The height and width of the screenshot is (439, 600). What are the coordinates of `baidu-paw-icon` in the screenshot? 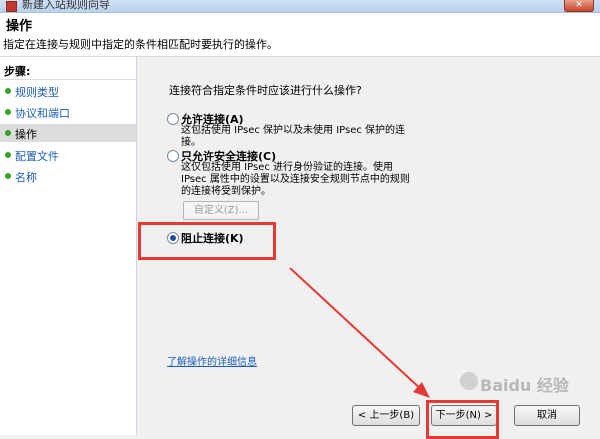 It's located at (469, 381).